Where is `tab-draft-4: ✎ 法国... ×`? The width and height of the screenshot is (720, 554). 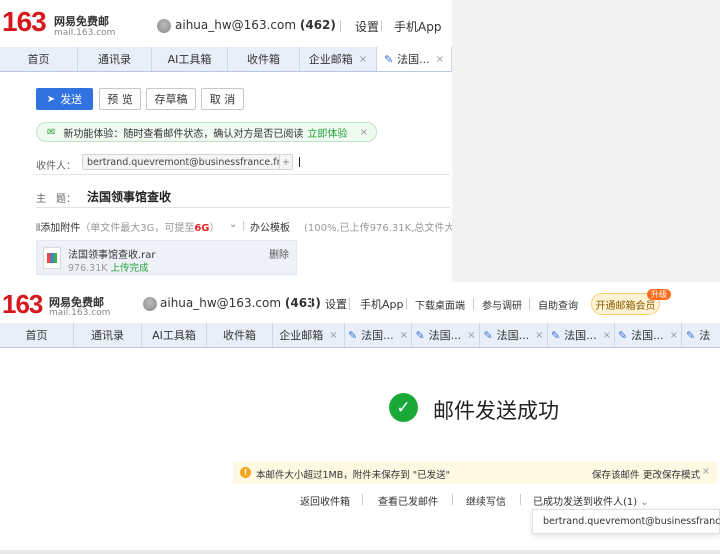
tab-draft-4: ✎ 法国... × is located at coordinates (581, 335).